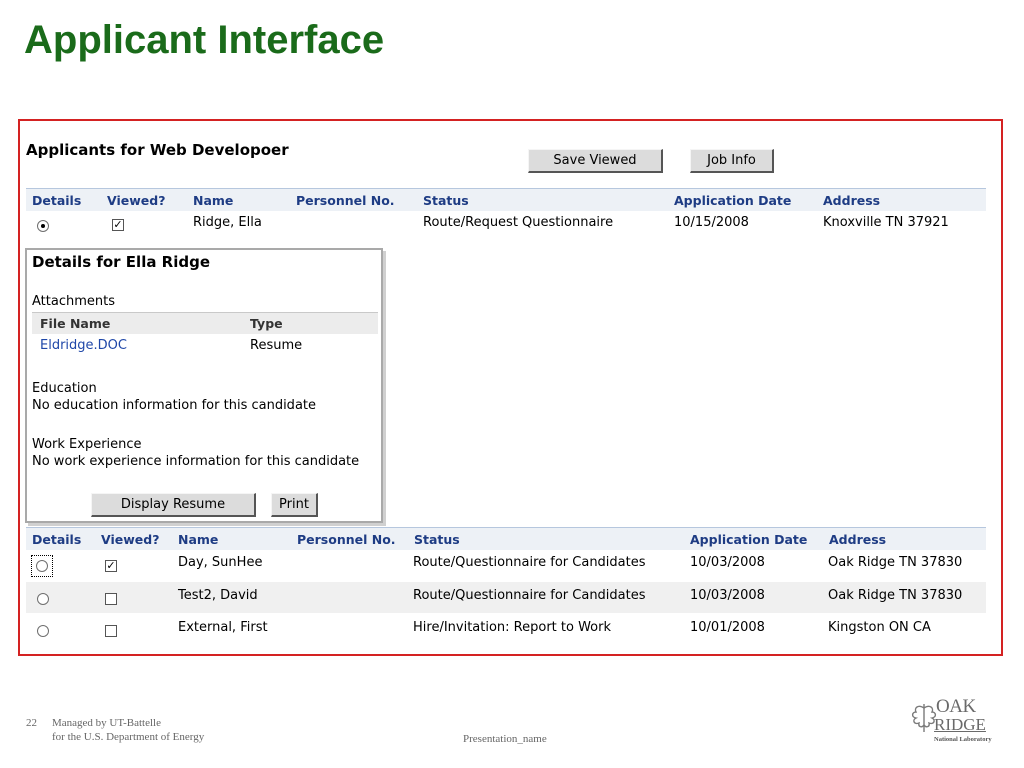 This screenshot has height=768, width=1024. I want to click on presentation-name: Presentation_name, so click(505, 739).